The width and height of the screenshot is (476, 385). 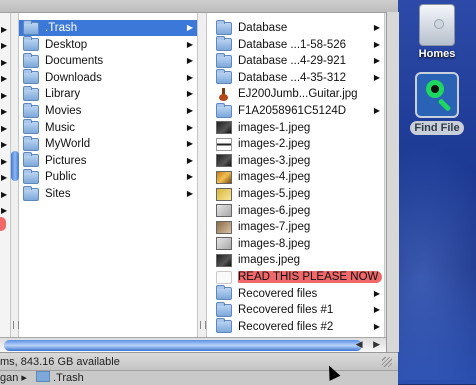 I want to click on desktop-icon-homes: Homes, so click(x=437, y=32).